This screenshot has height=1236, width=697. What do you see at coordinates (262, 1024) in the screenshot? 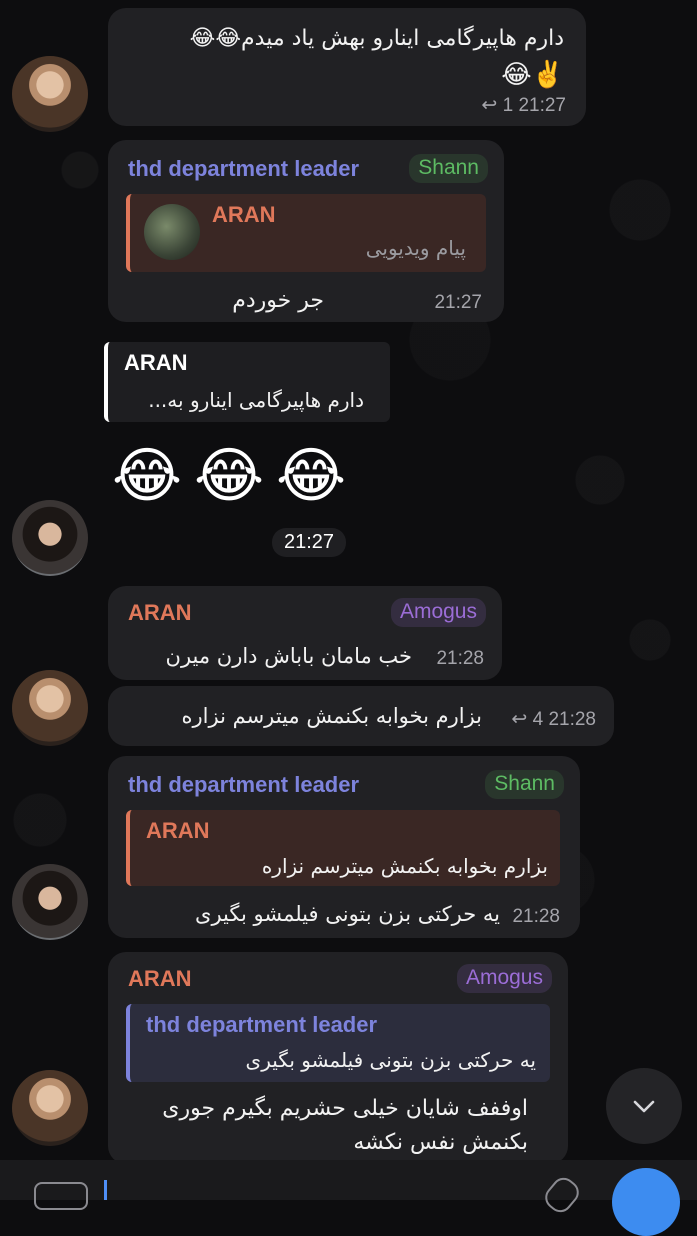
I see `quote-sender: thd department leader` at bounding box center [262, 1024].